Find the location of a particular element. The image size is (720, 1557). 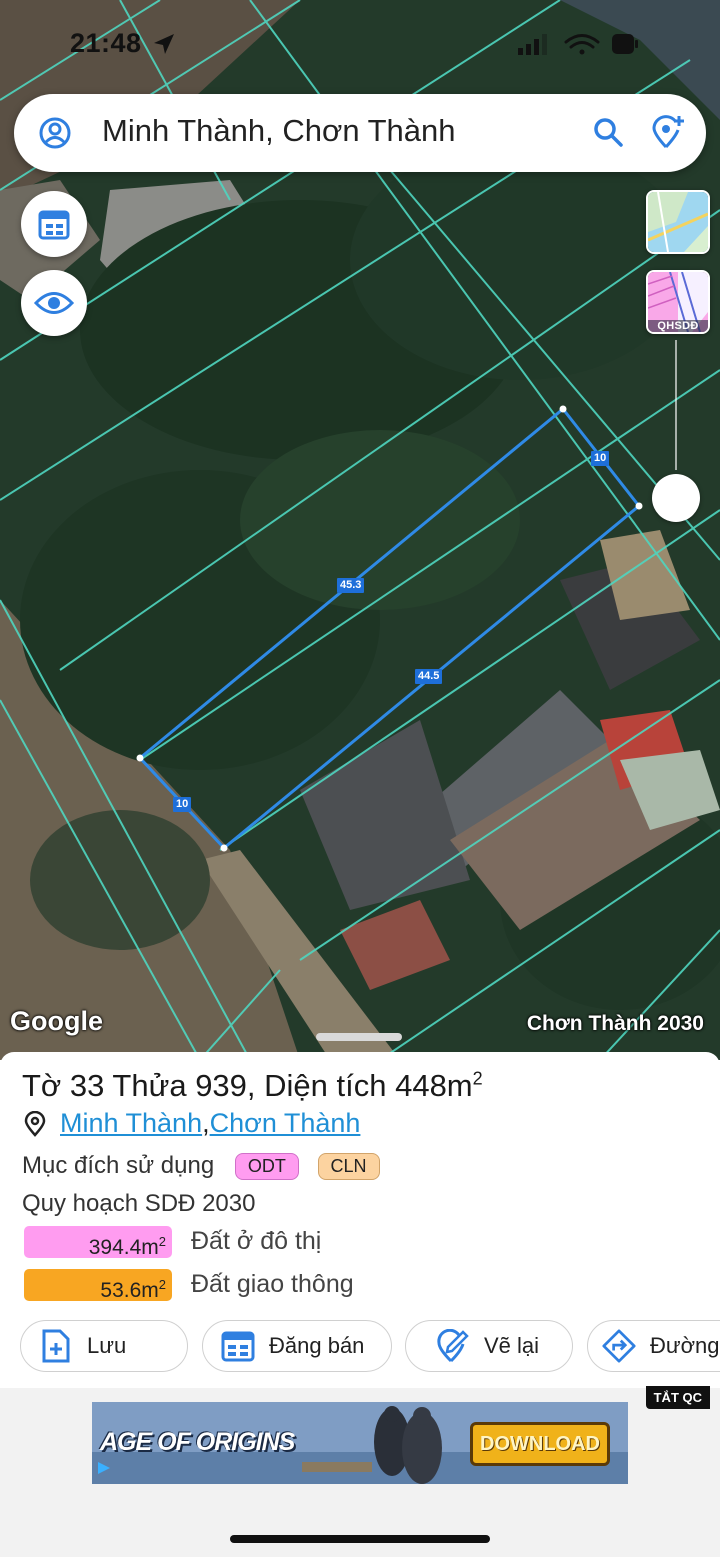

usage-tag-cln: CLN is located at coordinates (348, 1167).